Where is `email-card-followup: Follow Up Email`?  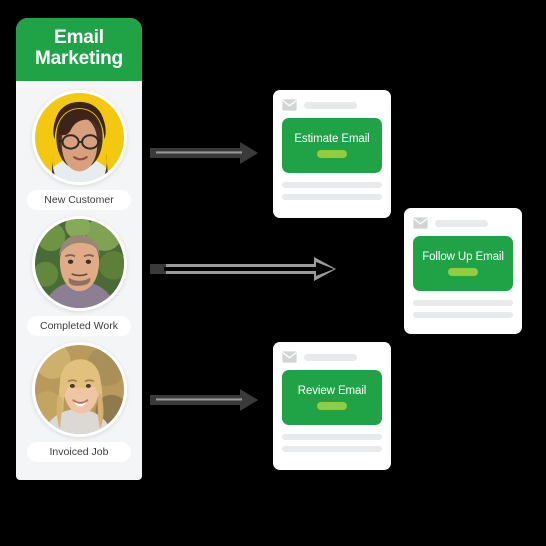 email-card-followup: Follow Up Email is located at coordinates (463, 271).